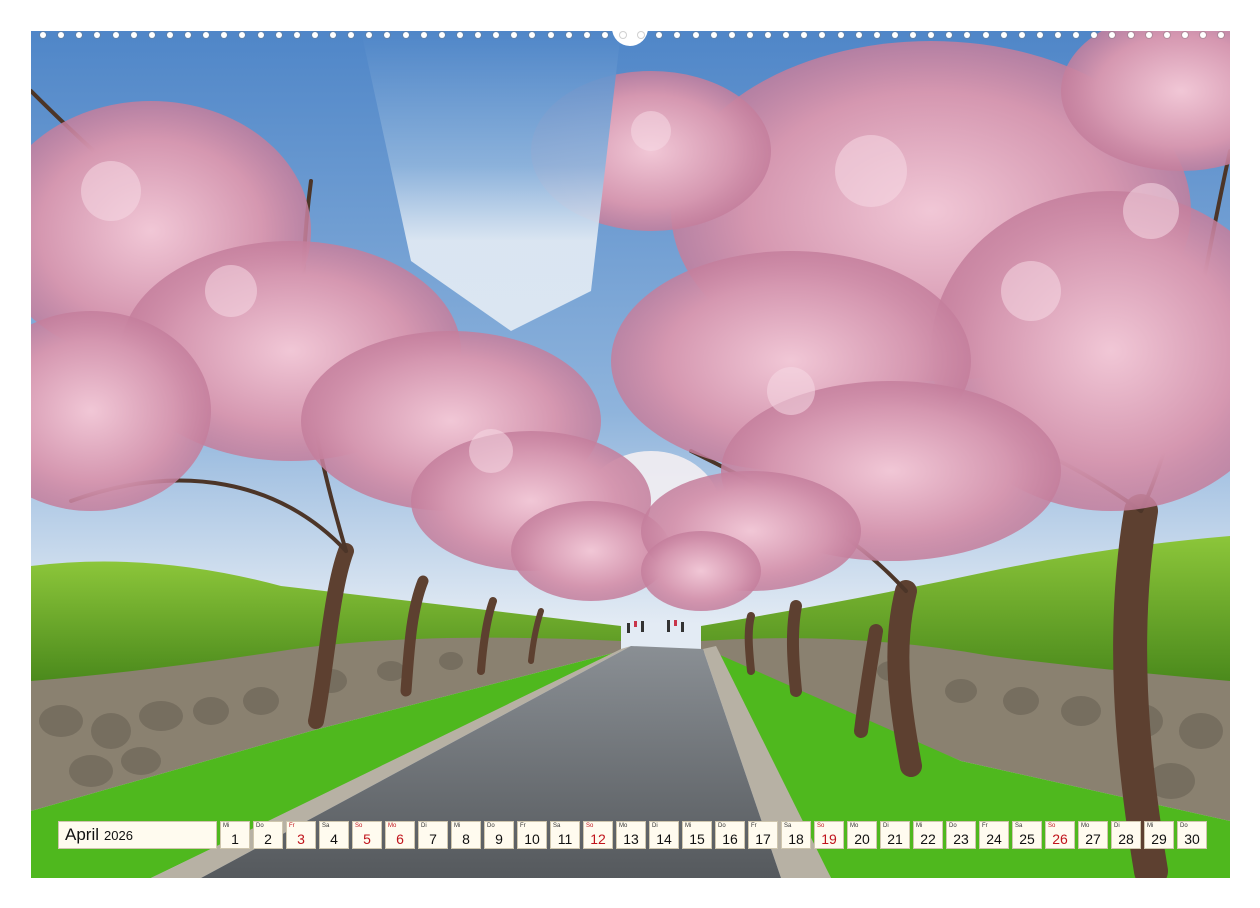  I want to click on calendar-day: So 26, so click(1060, 835).